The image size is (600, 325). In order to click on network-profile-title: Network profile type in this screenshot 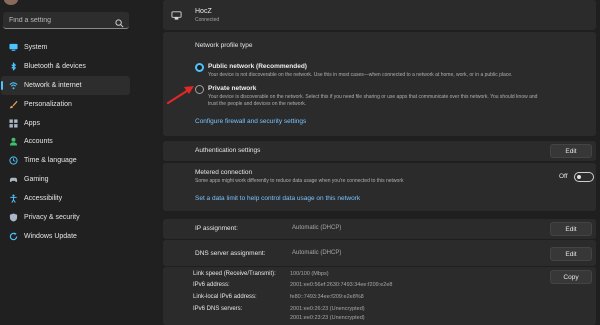, I will do `click(224, 45)`.